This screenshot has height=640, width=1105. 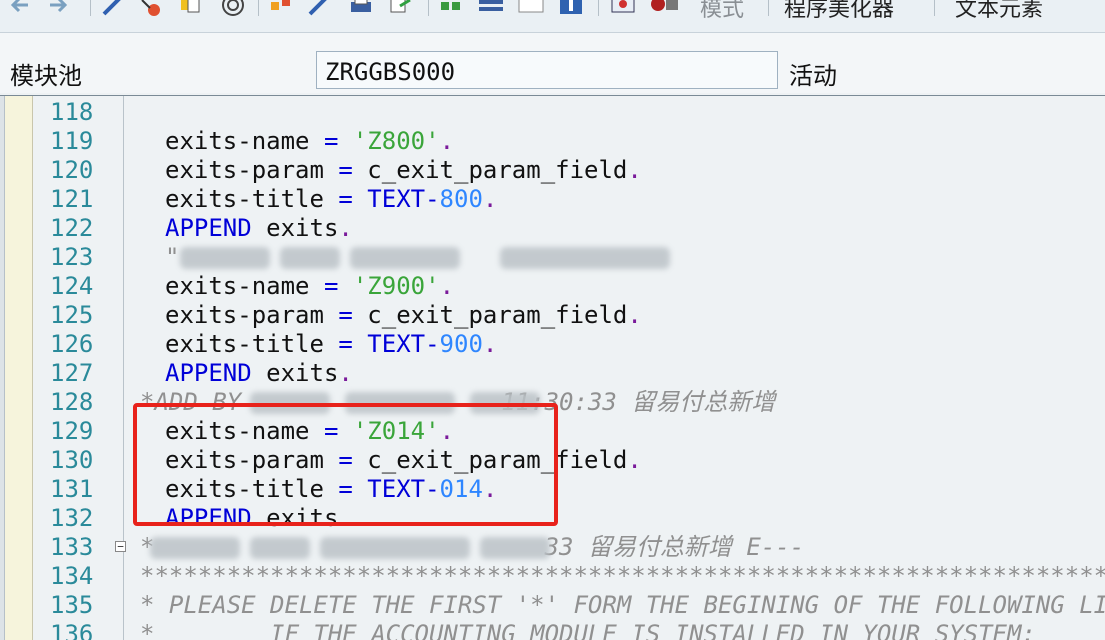 What do you see at coordinates (491, 9) in the screenshot?
I see `stack-icon` at bounding box center [491, 9].